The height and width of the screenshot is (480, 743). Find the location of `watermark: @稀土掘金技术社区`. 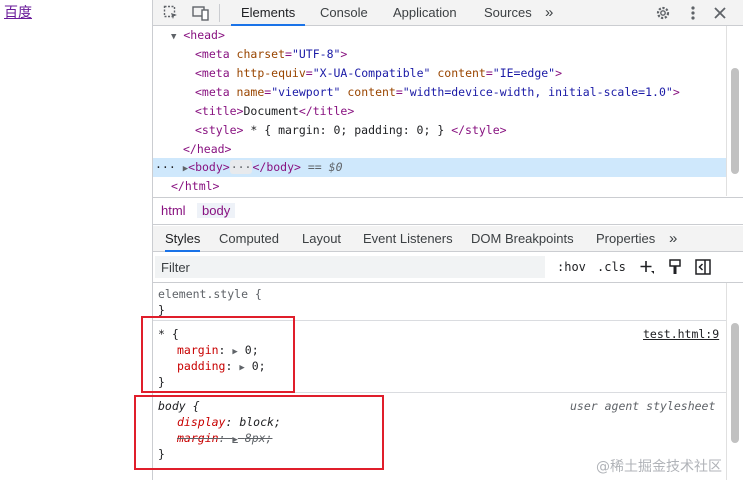

watermark: @稀土掘金技术社区 is located at coordinates (659, 467).